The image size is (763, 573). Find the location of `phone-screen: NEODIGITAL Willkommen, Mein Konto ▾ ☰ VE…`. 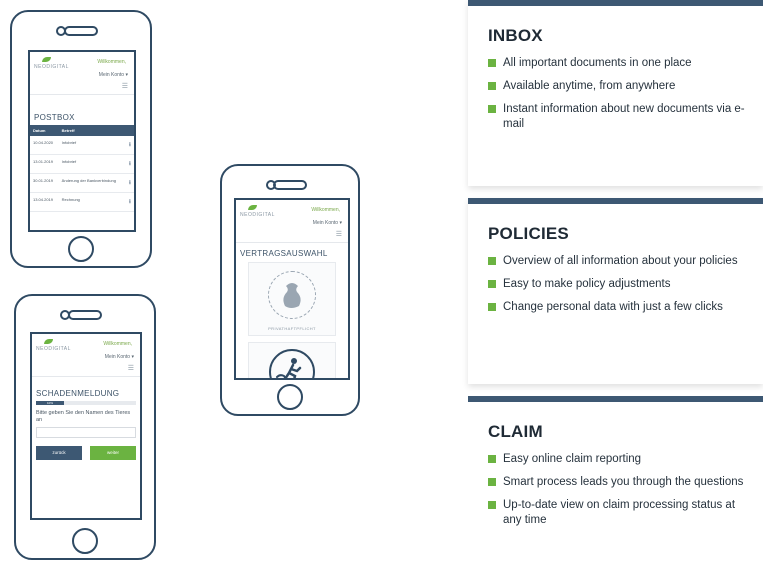

phone-screen: NEODIGITAL Willkommen, Mein Konto ▾ ☰ VE… is located at coordinates (292, 289).